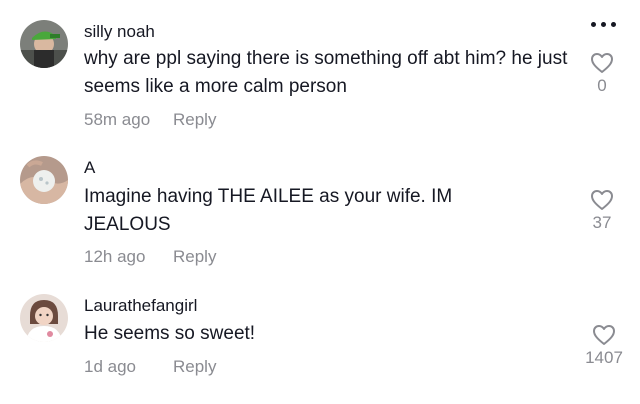 The height and width of the screenshot is (404, 640). I want to click on comment-timestamp: 12h ago, so click(115, 256).